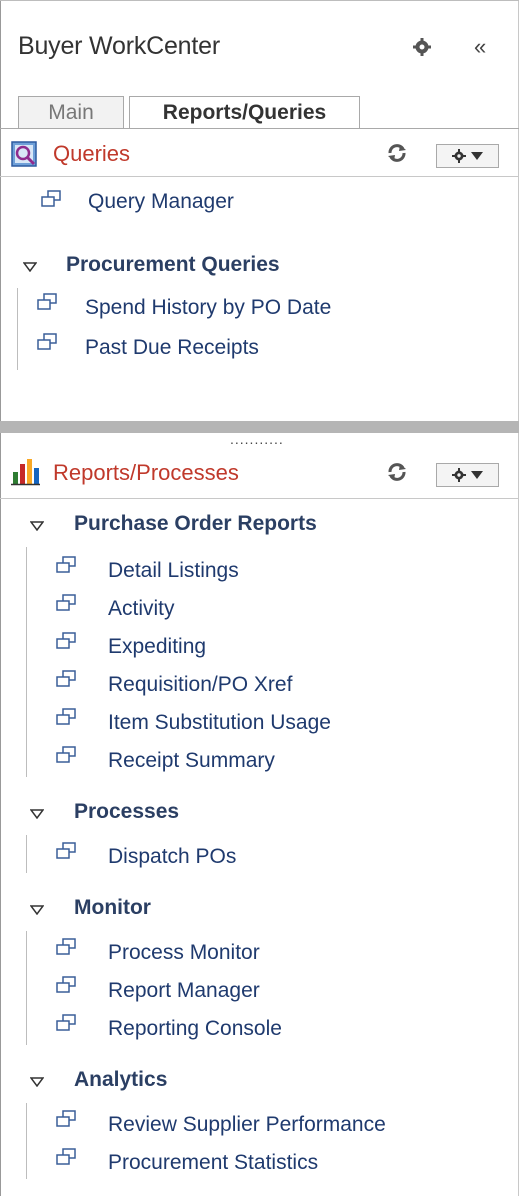 This screenshot has width=519, height=1196. I want to click on tab-divider, so click(259, 128).